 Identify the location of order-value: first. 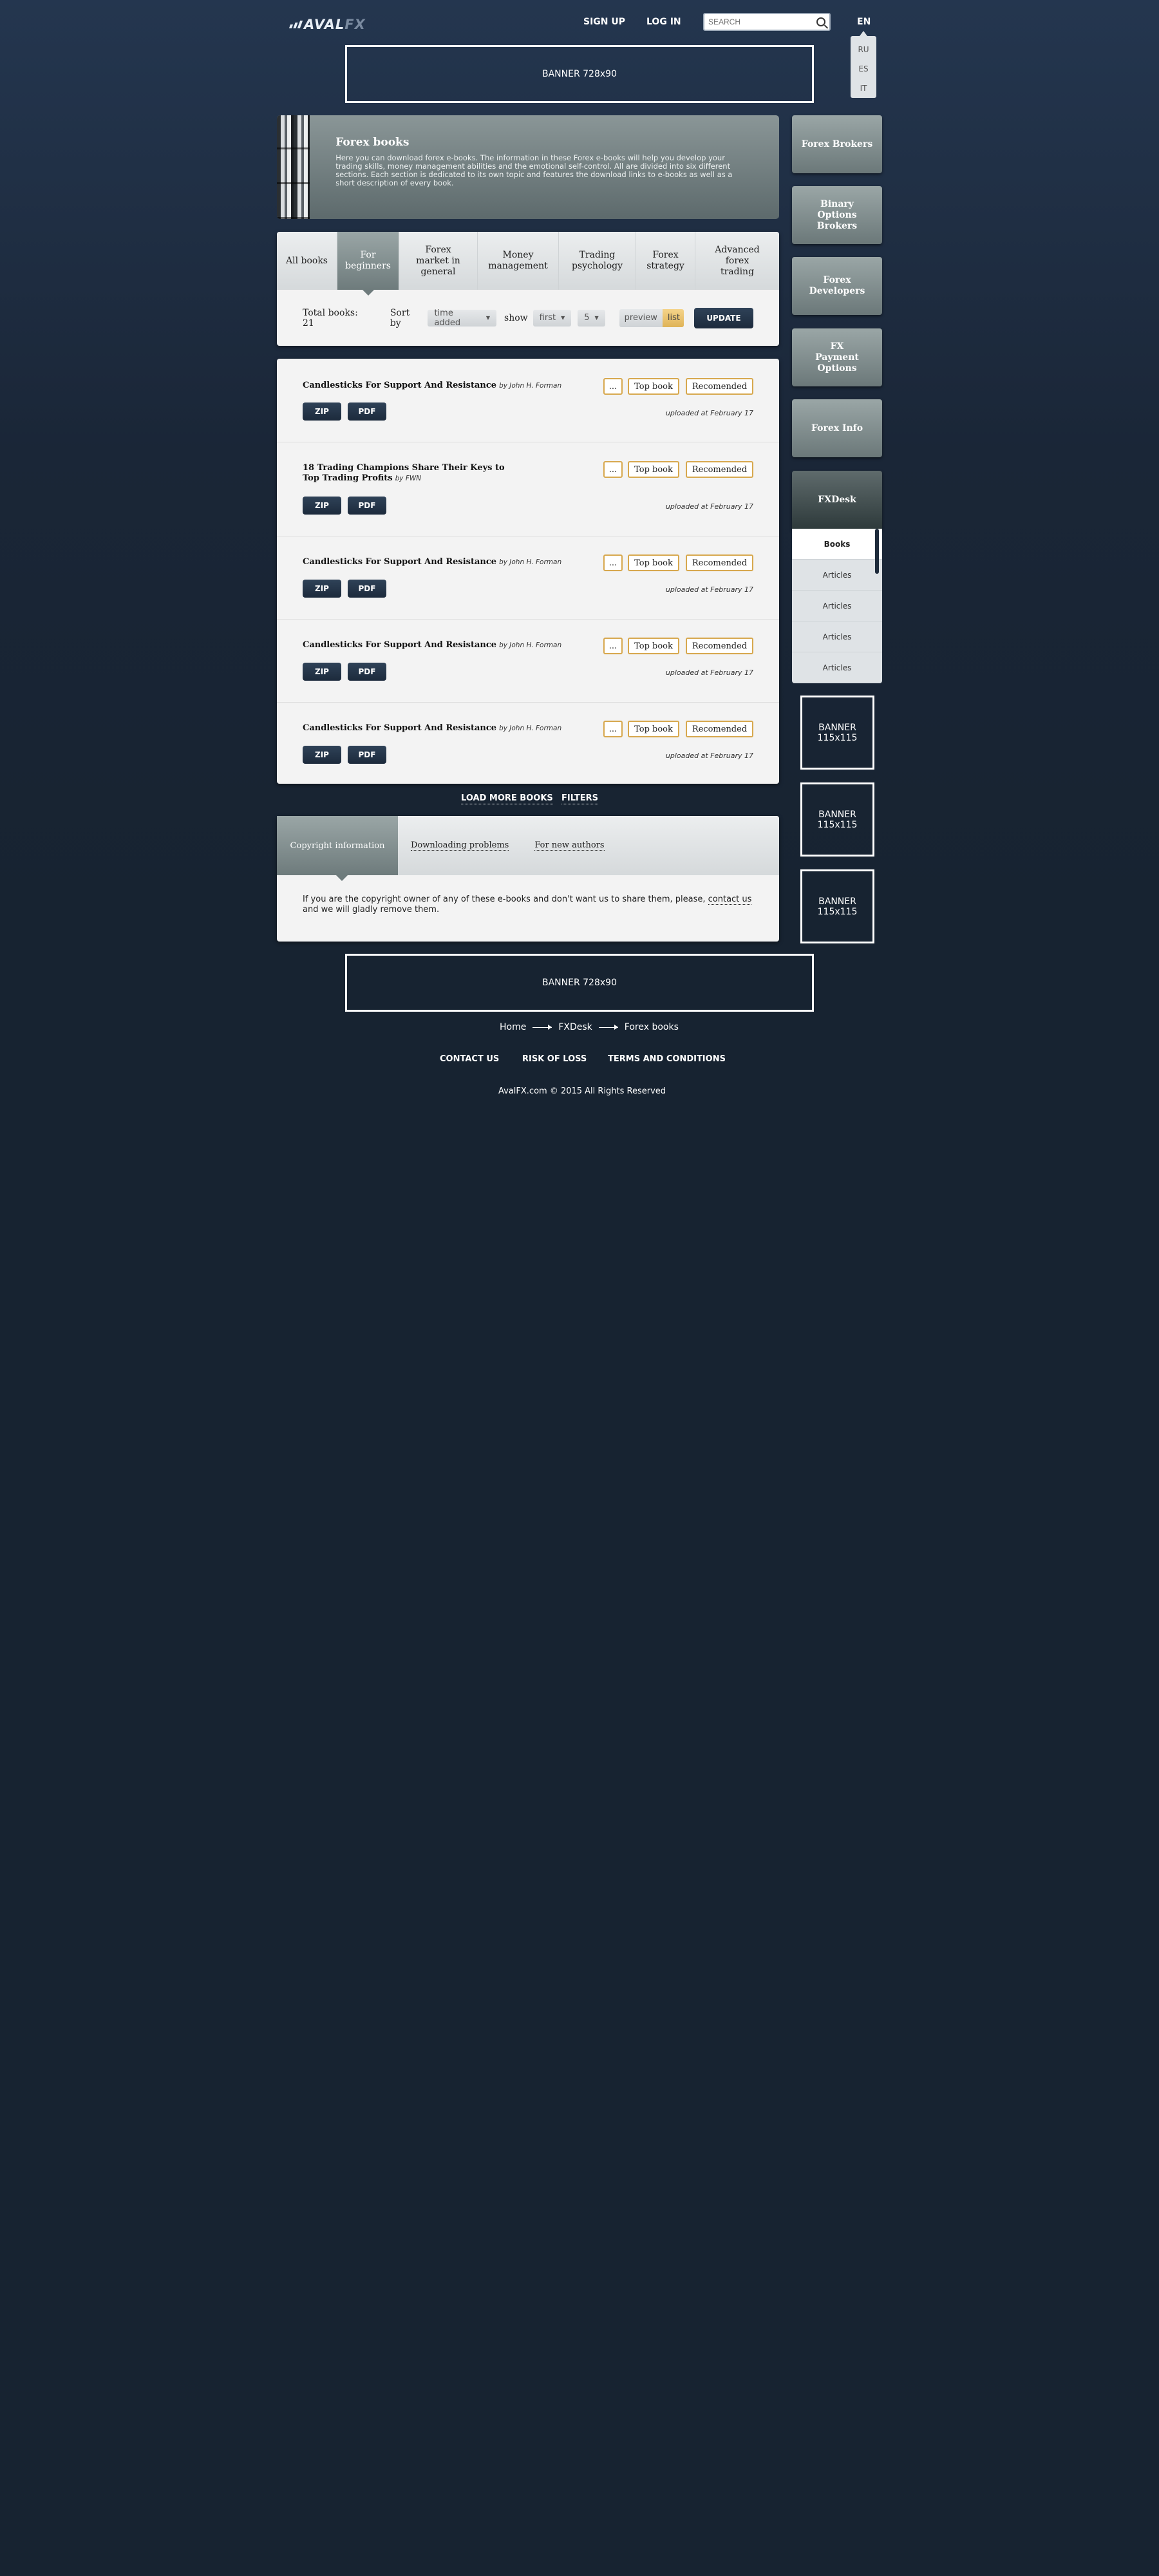
(547, 318).